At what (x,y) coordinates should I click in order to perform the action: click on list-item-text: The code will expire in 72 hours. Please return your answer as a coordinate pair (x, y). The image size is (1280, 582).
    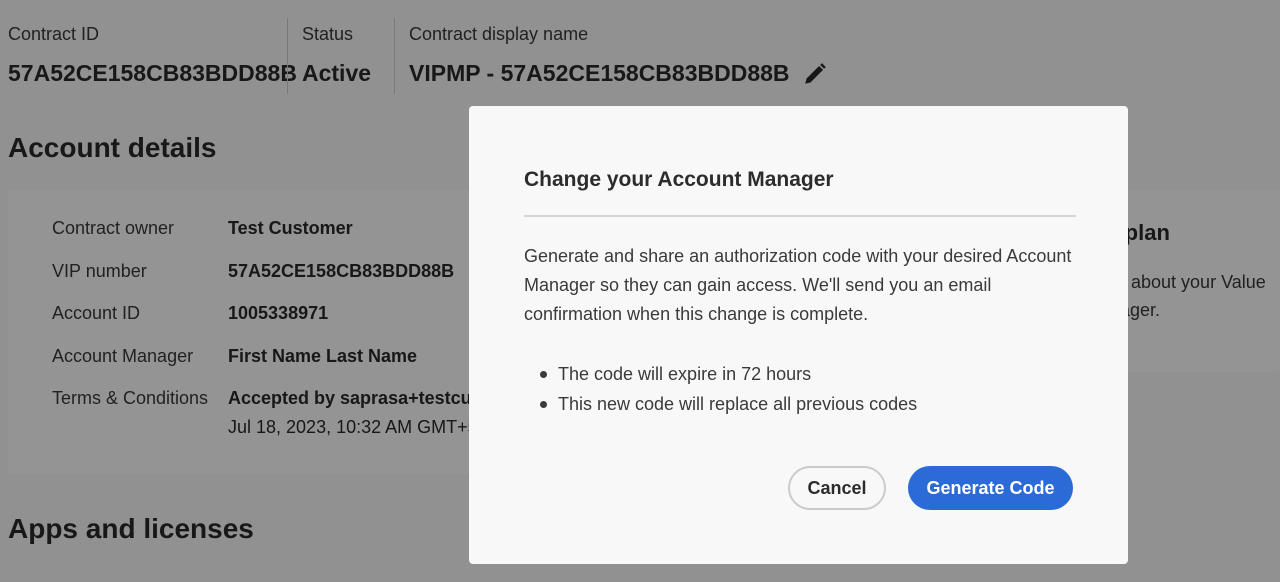
    Looking at the image, I should click on (685, 373).